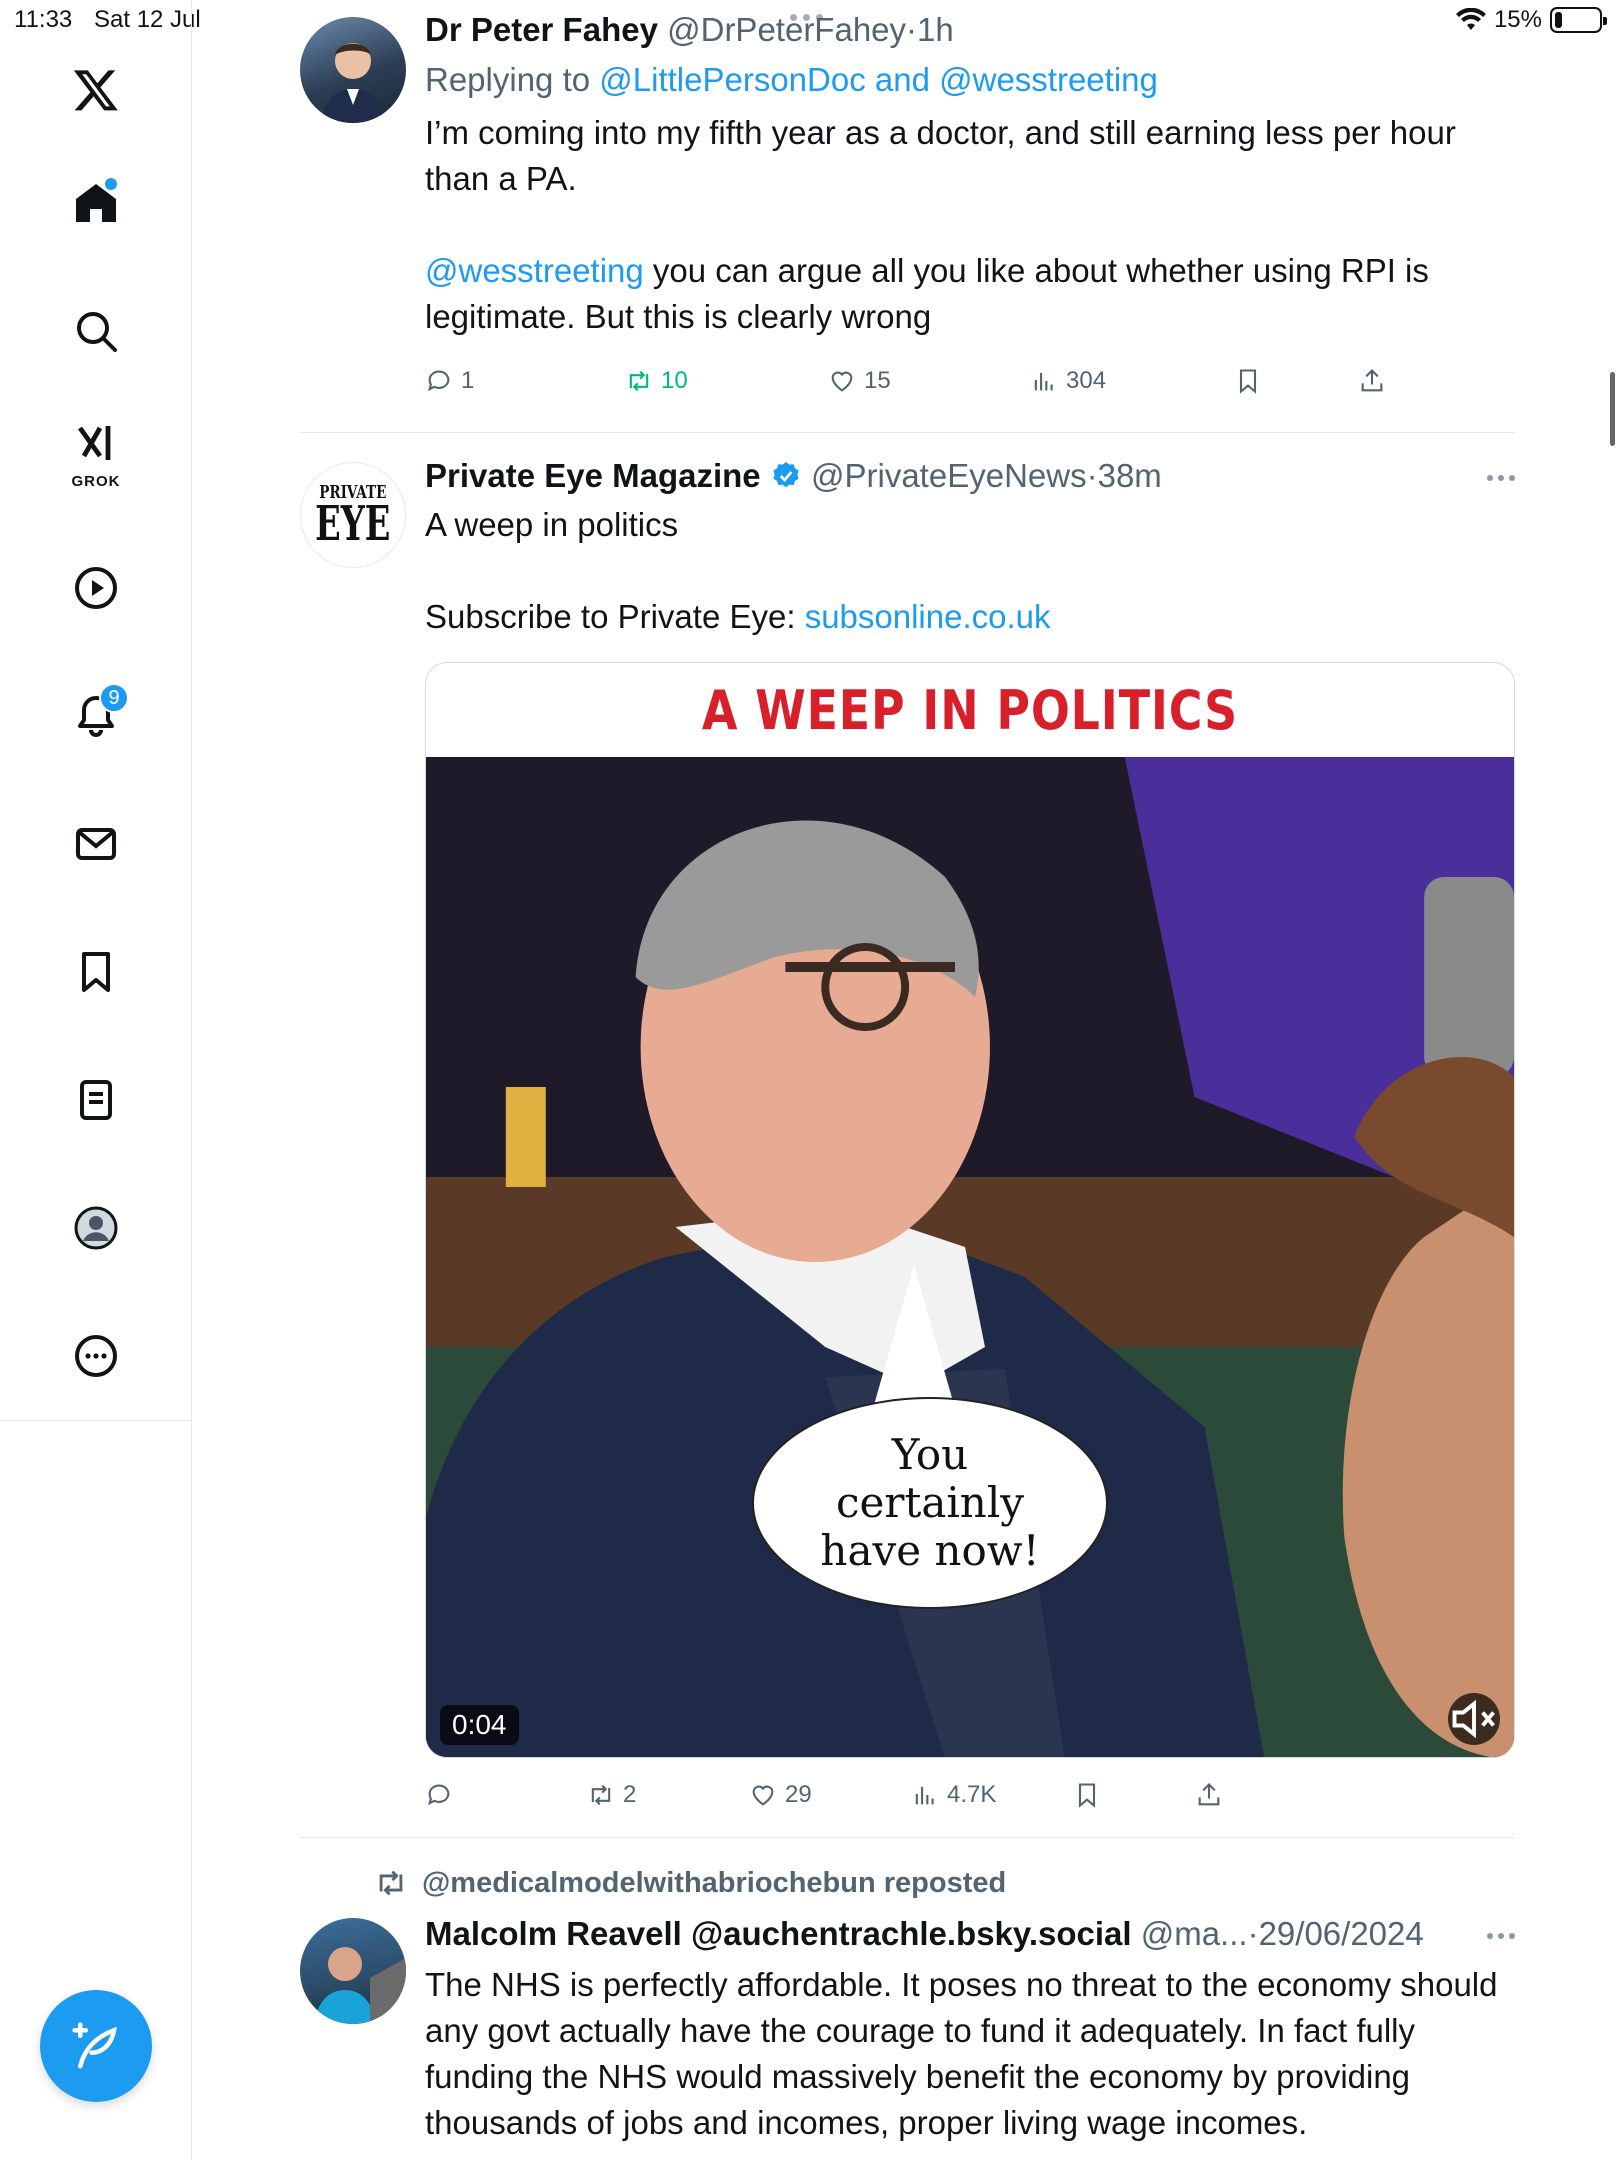 Image resolution: width=1620 pixels, height=2160 pixels. I want to click on avatar: PRIVATE EYE, so click(353, 515).